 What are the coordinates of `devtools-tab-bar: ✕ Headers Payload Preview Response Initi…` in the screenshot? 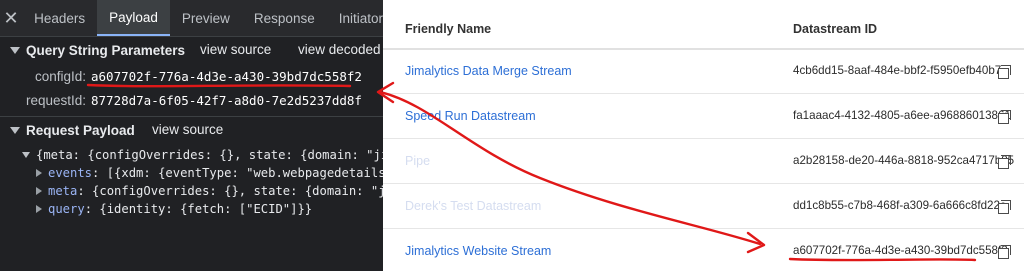 It's located at (191, 18).